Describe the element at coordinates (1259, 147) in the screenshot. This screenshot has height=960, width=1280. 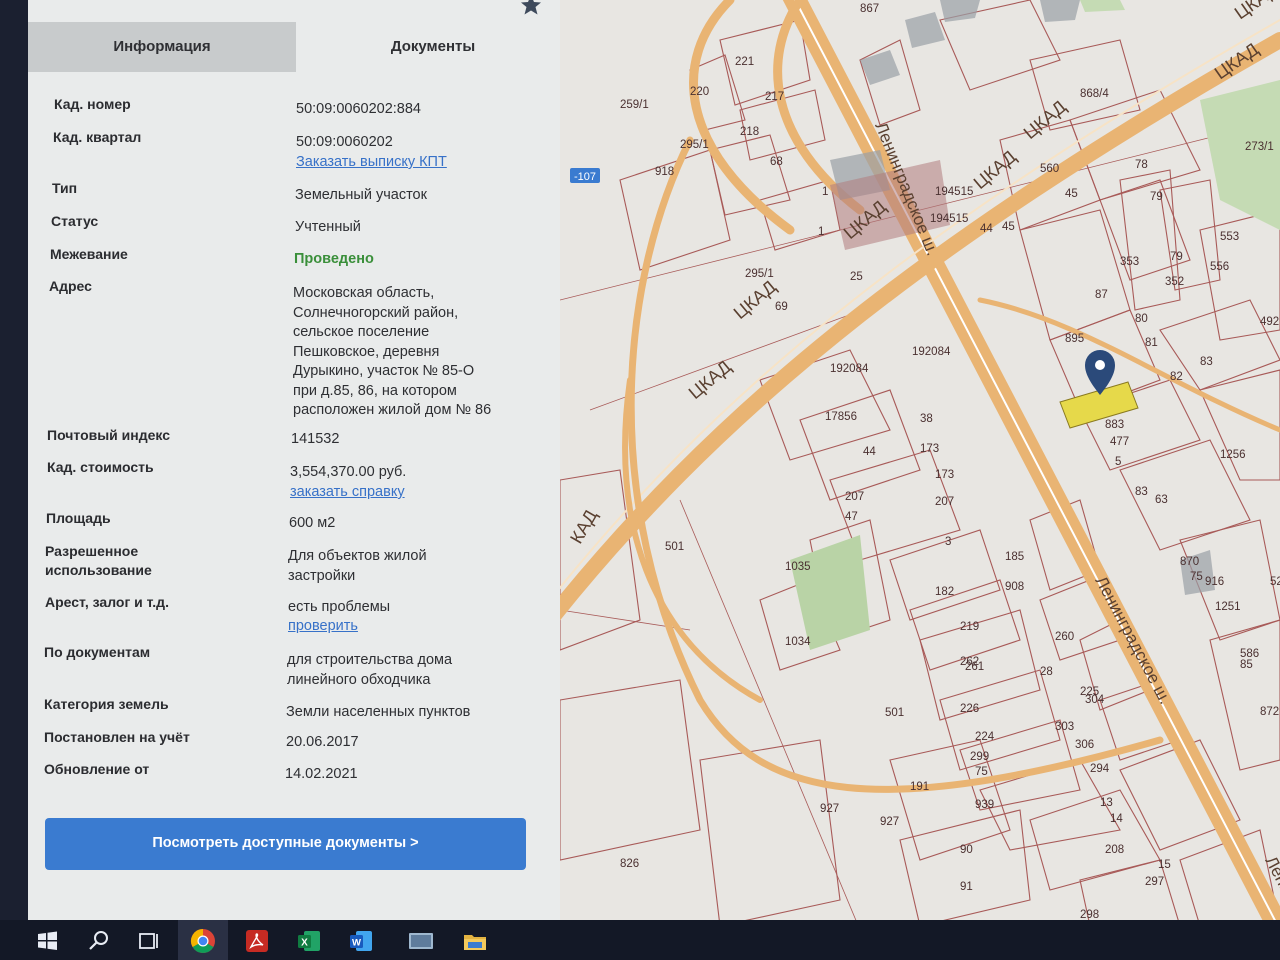
I see `parcel-number: 273/1` at that location.